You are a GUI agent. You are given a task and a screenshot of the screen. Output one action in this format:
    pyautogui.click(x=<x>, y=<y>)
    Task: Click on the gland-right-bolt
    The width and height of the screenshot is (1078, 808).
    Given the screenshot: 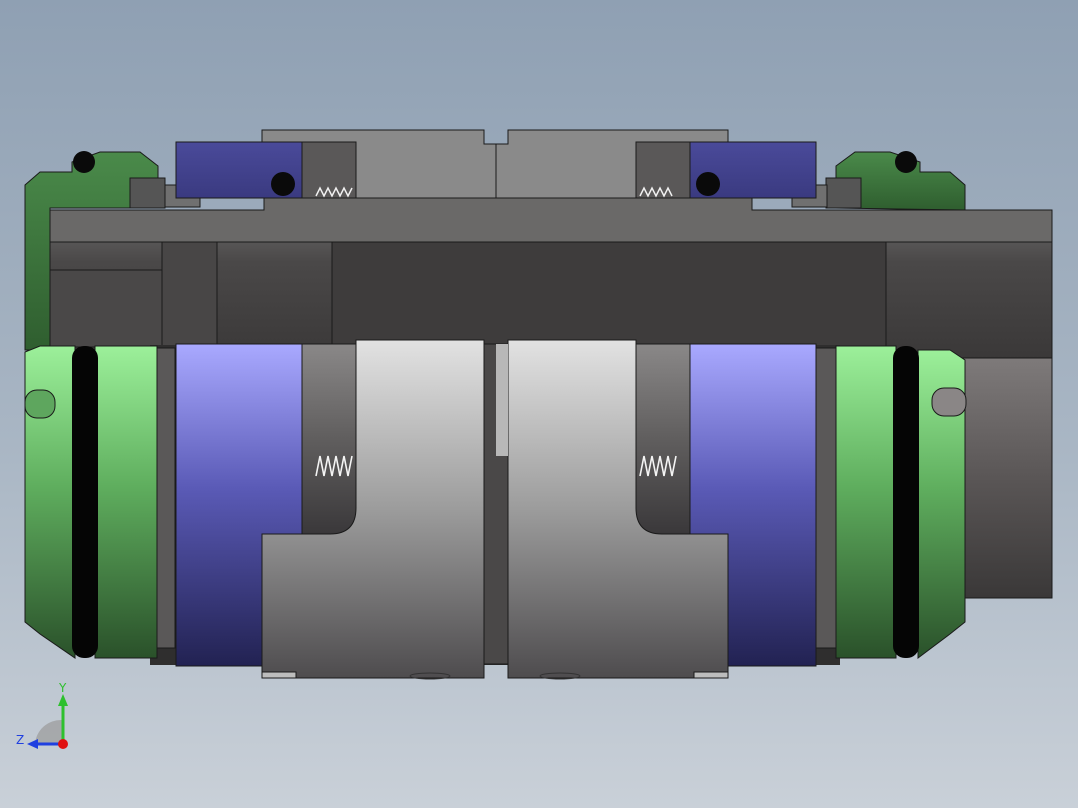 What is the action you would take?
    pyautogui.click(x=843, y=193)
    